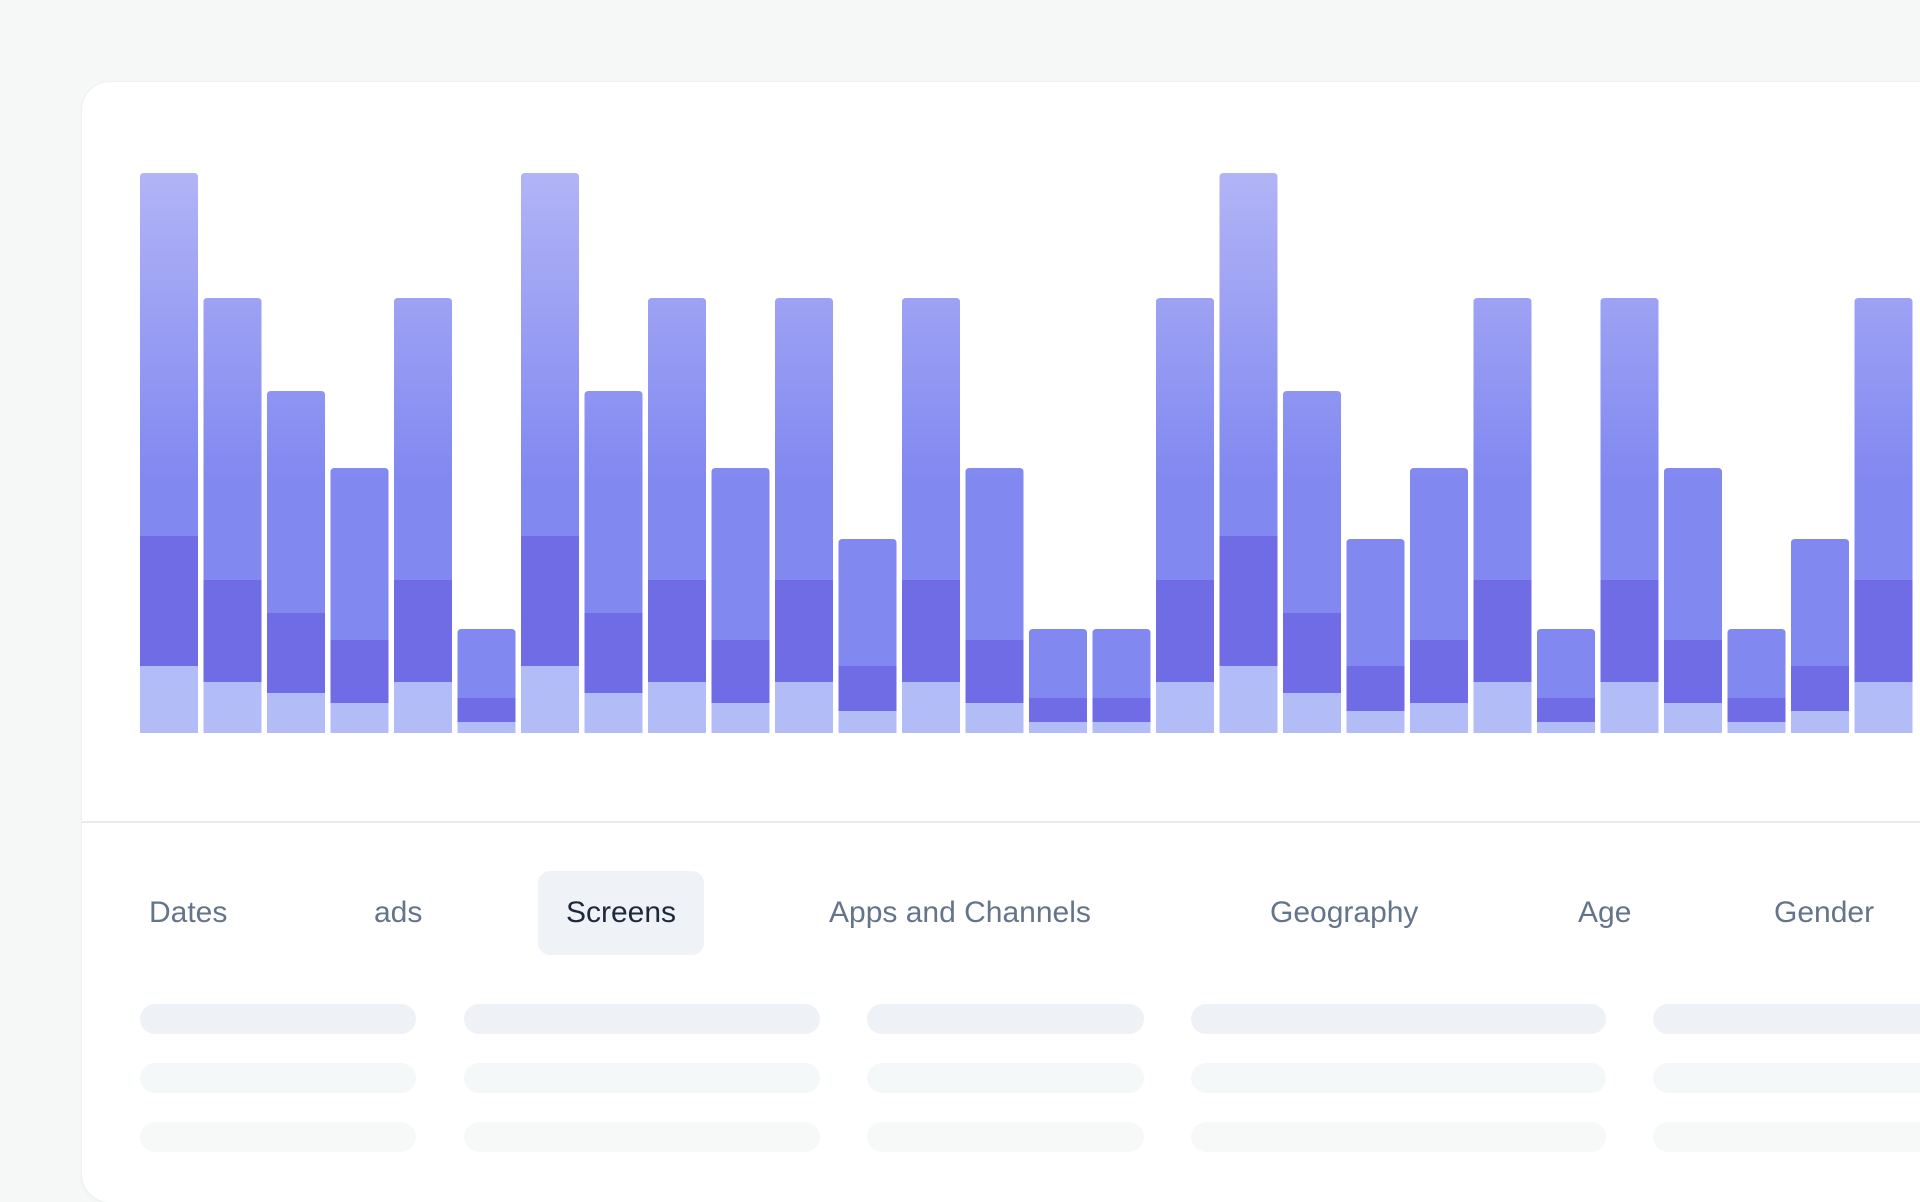  What do you see at coordinates (1344, 913) in the screenshot?
I see `tab-geography: Geography` at bounding box center [1344, 913].